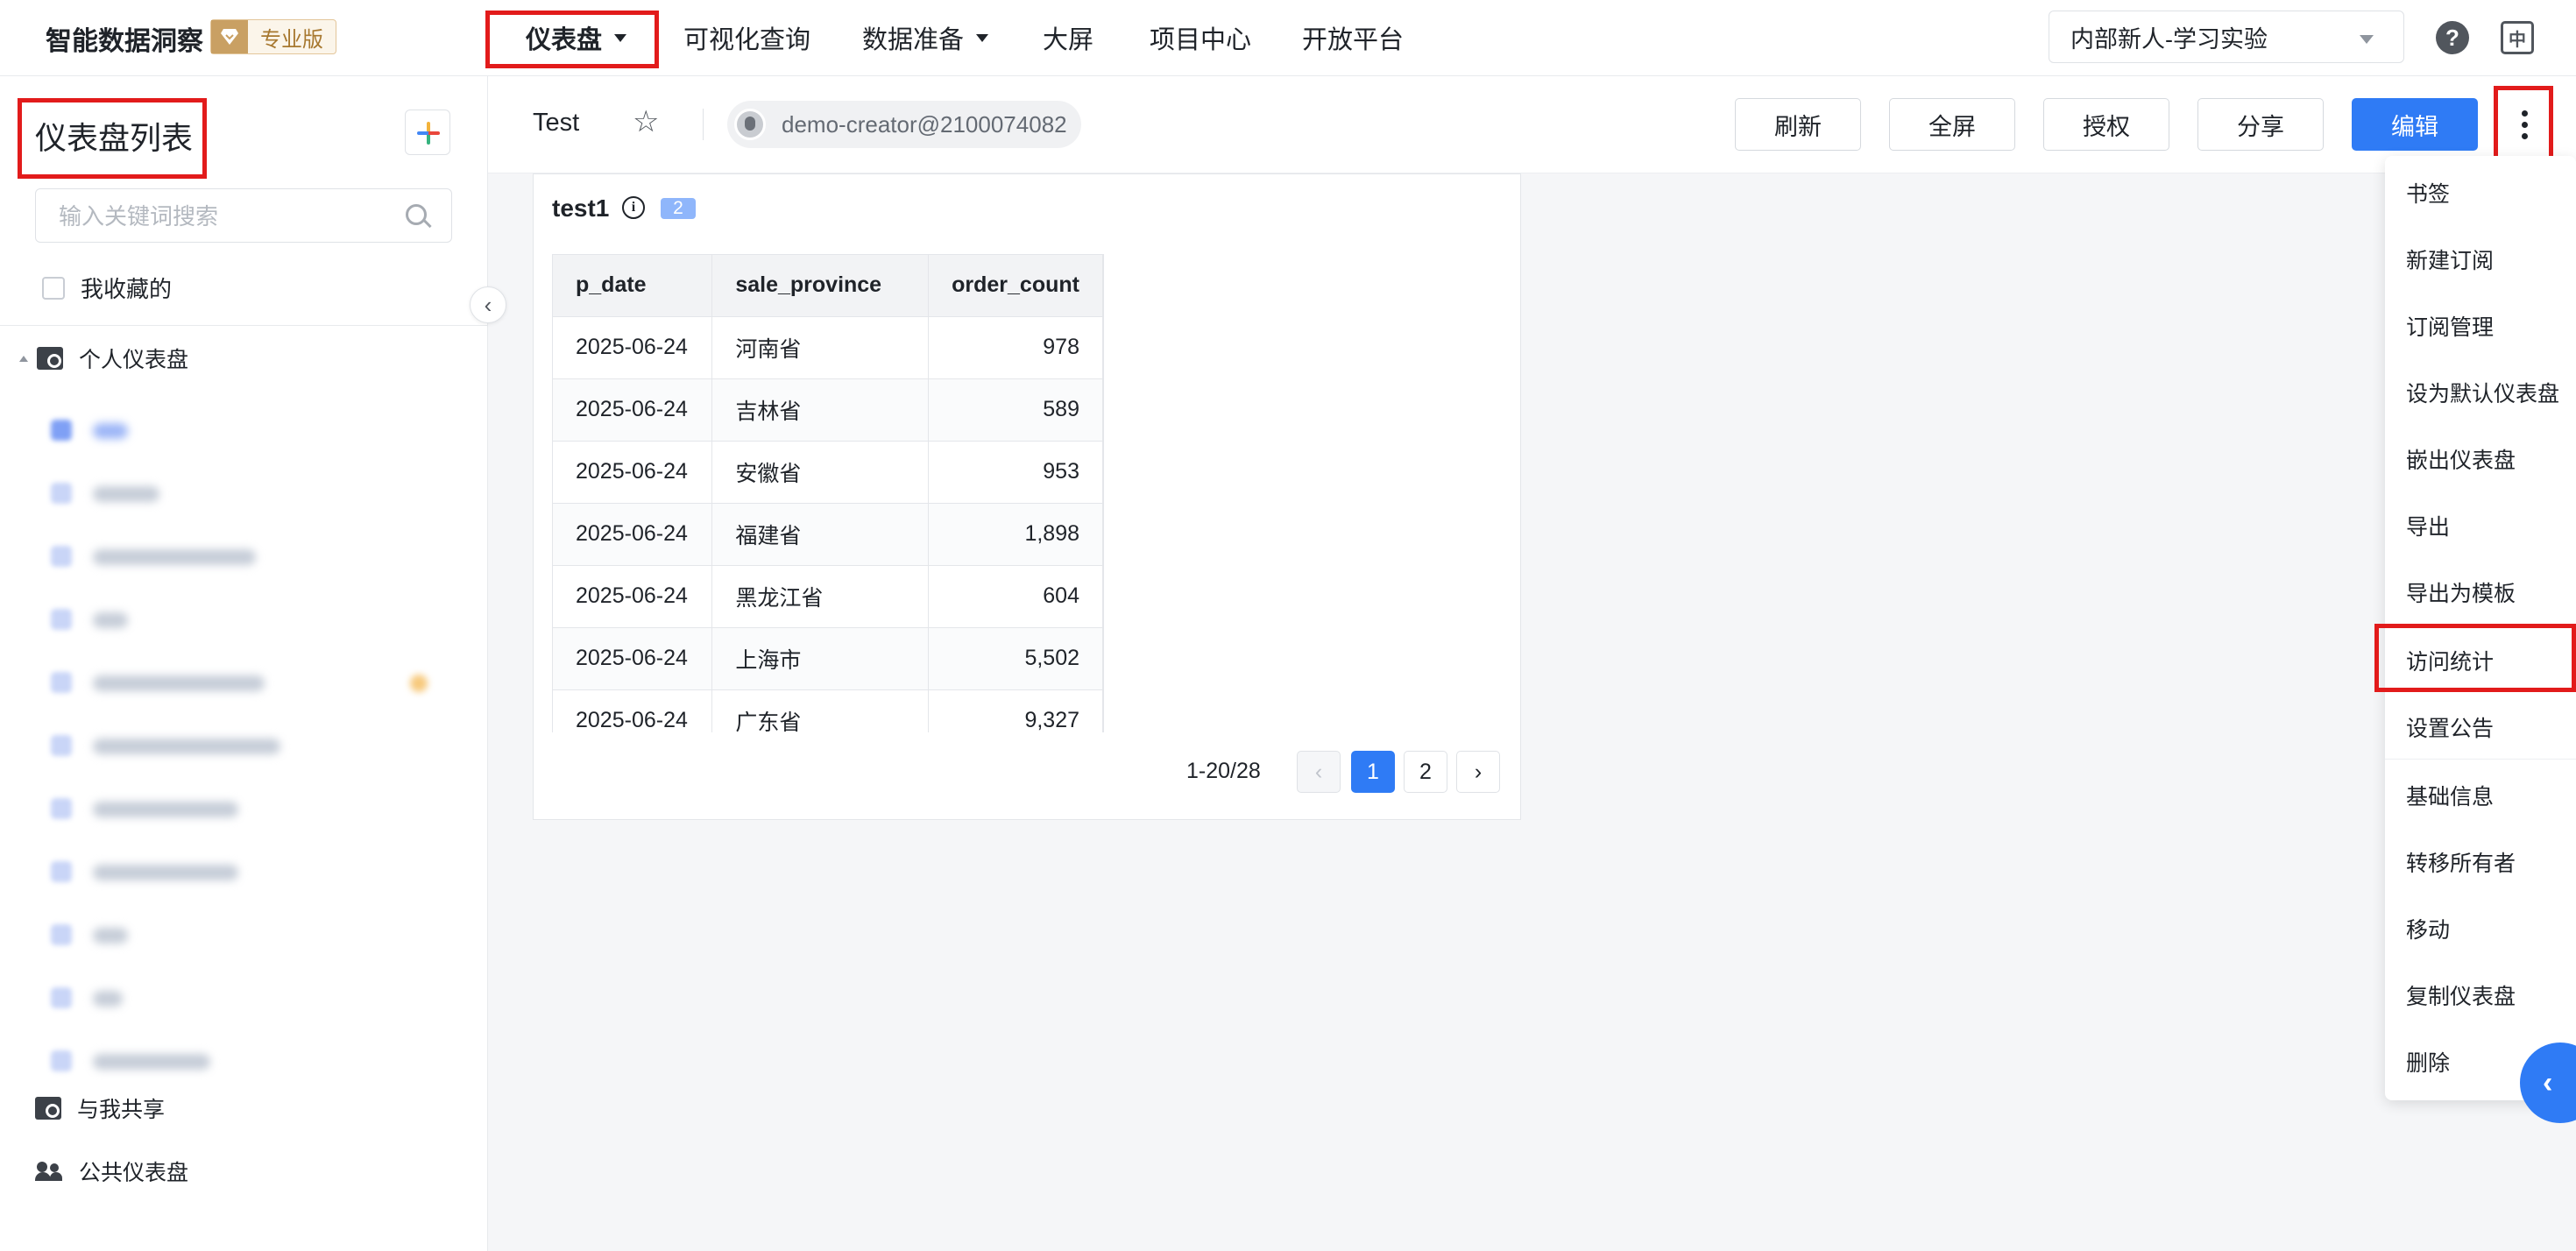  I want to click on menu-item-embed: 嵌出仪表盘, so click(2461, 459).